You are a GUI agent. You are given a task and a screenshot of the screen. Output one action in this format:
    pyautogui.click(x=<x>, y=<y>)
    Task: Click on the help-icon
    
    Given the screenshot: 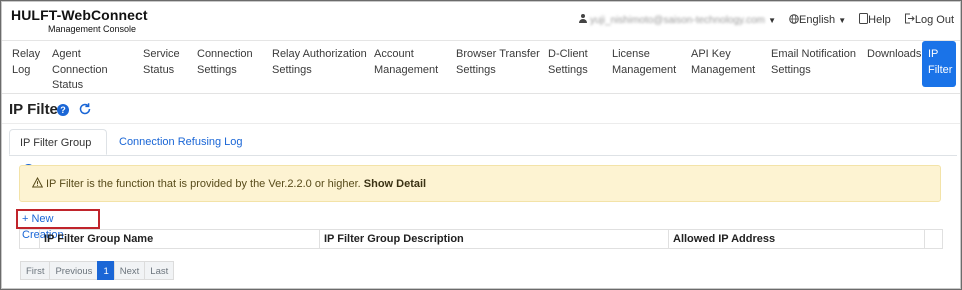 What is the action you would take?
    pyautogui.click(x=864, y=18)
    